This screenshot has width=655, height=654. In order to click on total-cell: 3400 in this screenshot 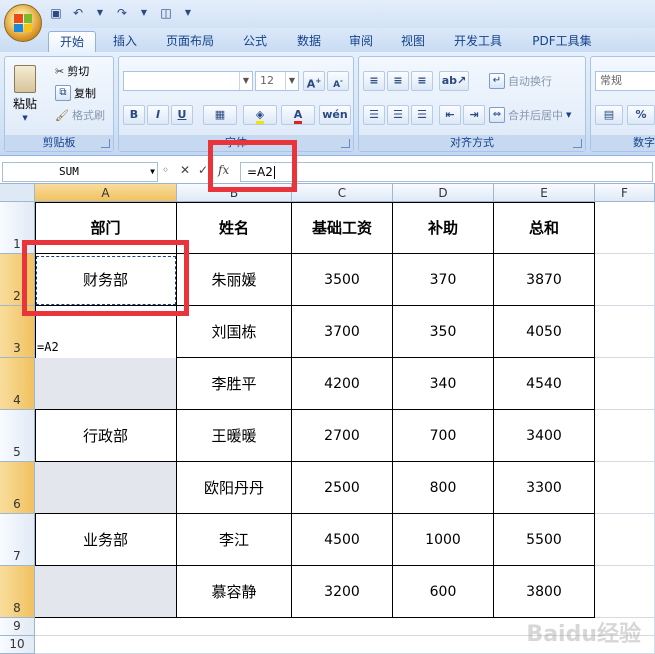, I will do `click(544, 436)`.